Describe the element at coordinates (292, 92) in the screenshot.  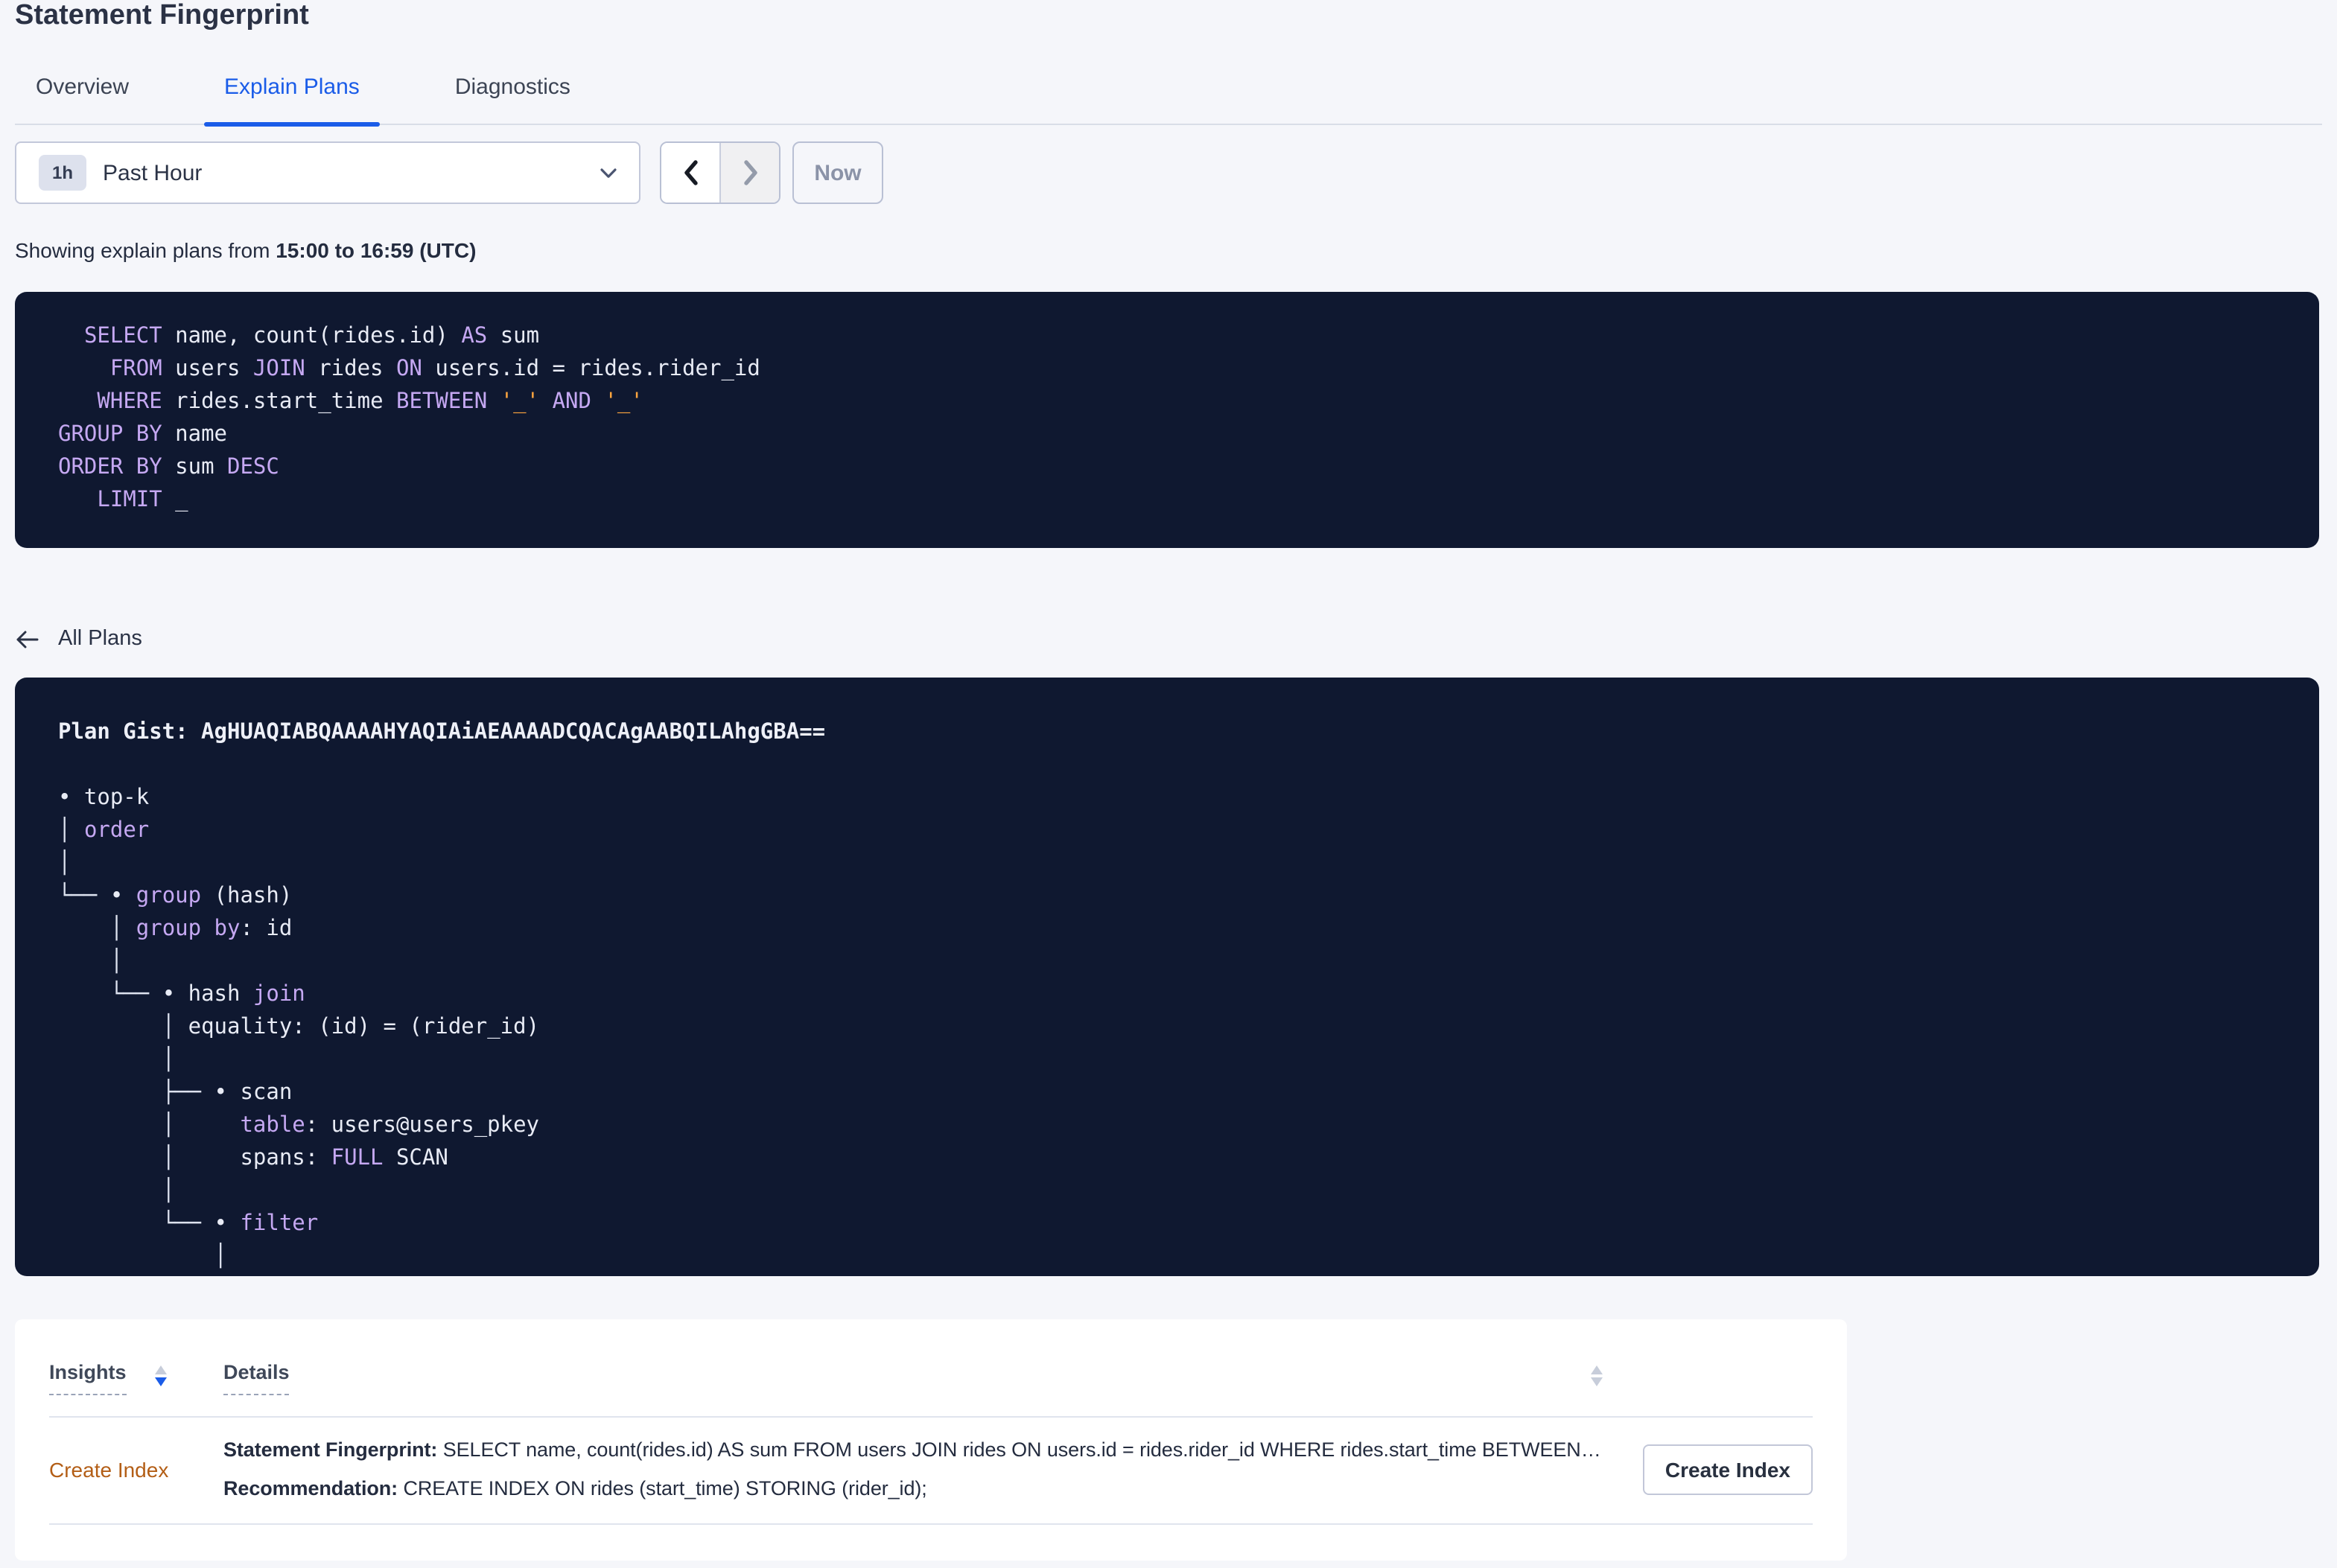
I see `tab-explain-plans: Explain Plans` at that location.